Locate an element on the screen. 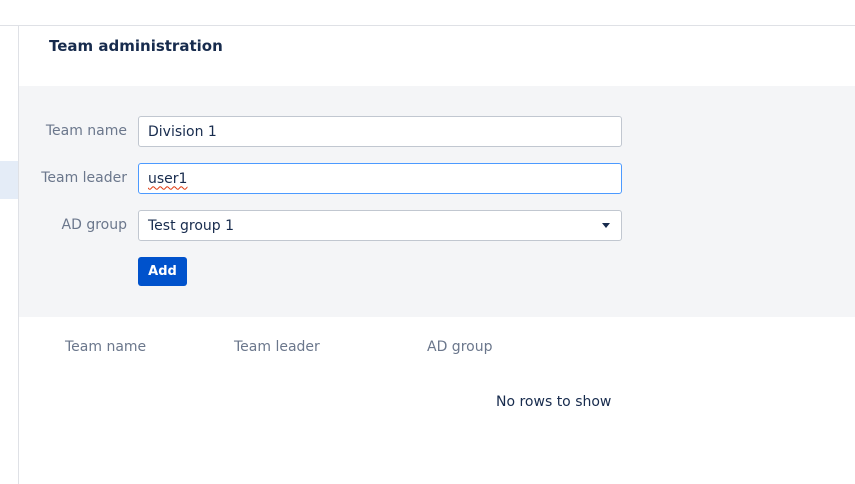 The width and height of the screenshot is (855, 484). sidebar is located at coordinates (9, 255).